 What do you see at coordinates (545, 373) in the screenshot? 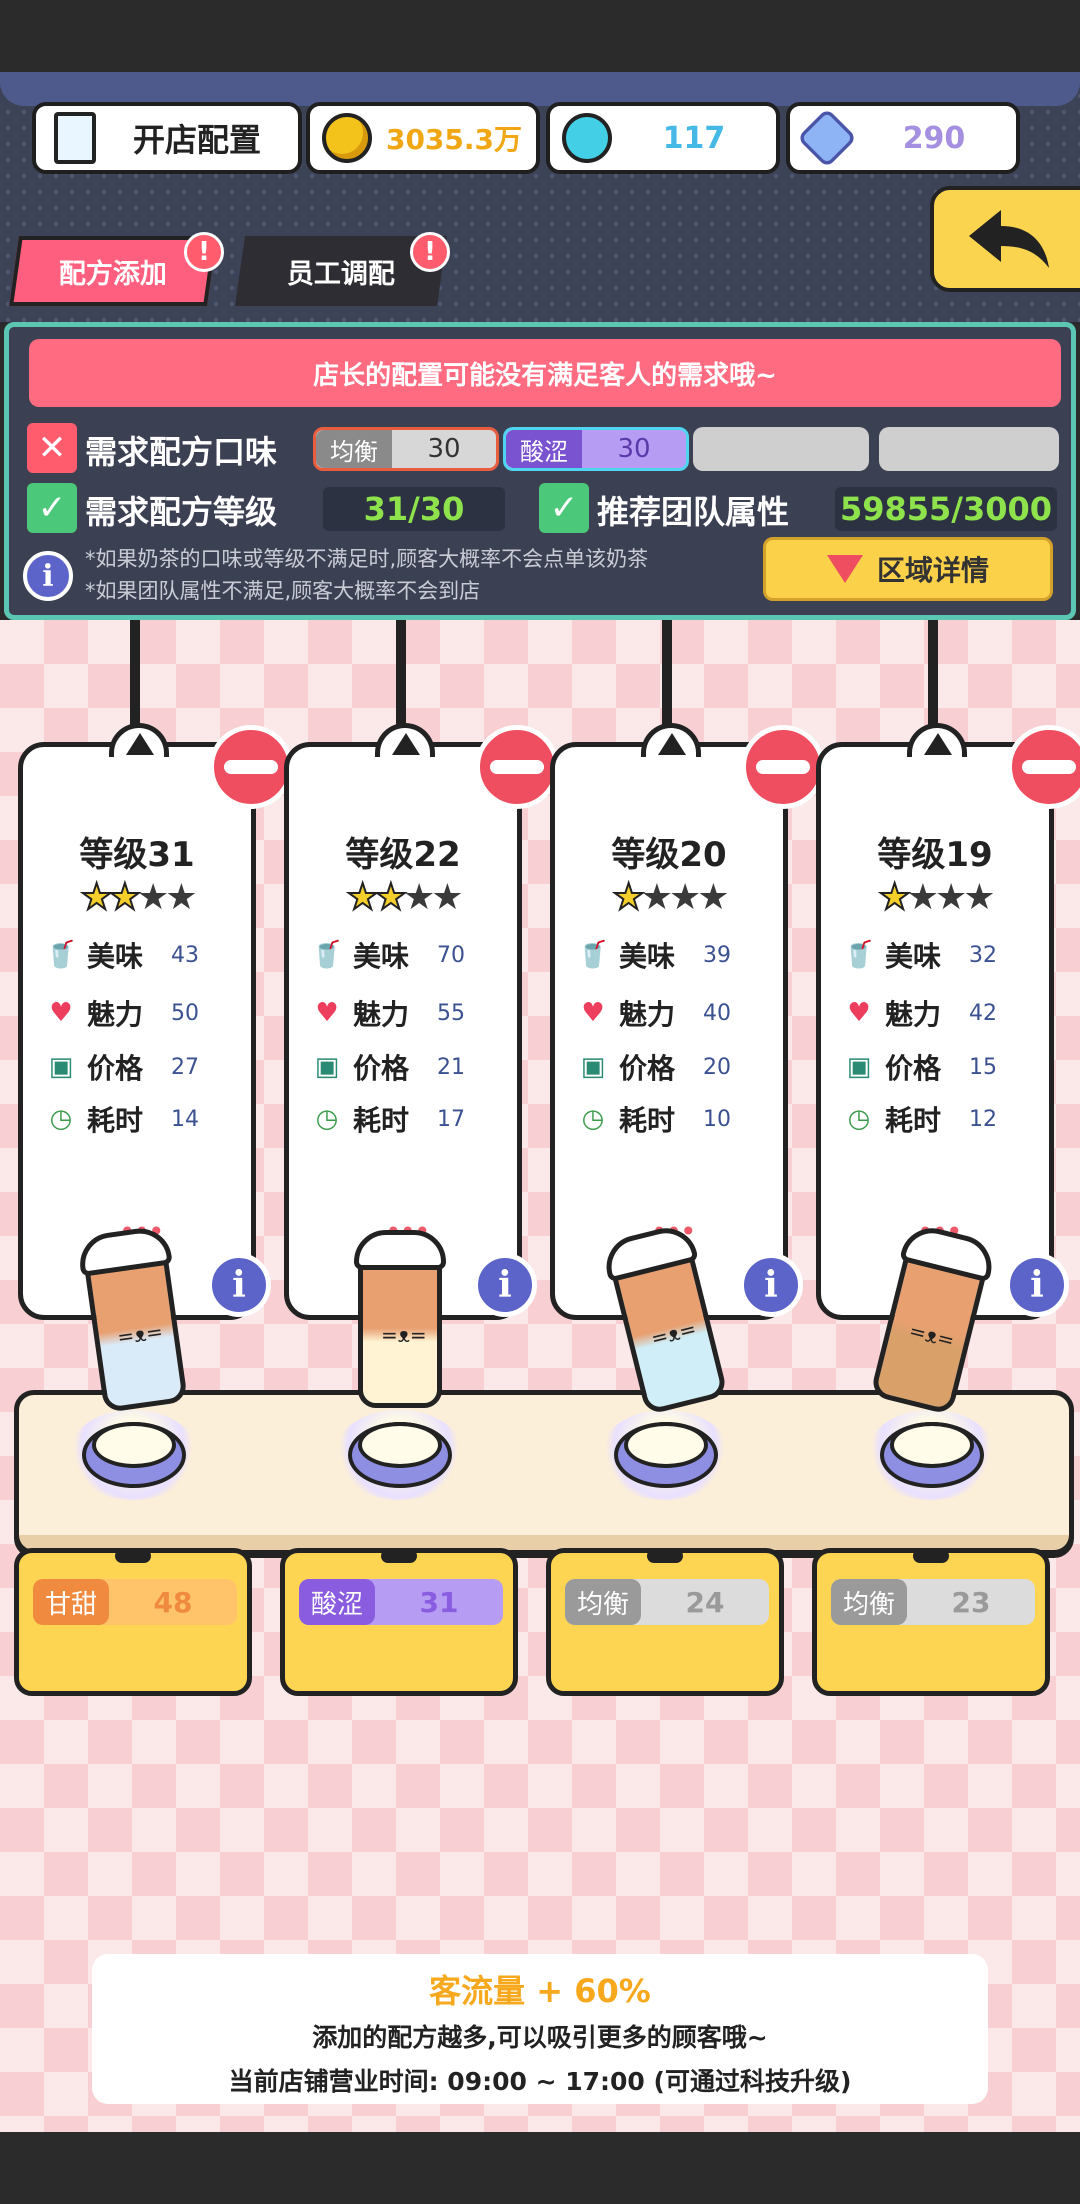
I see `warning-banner: 店长的配置可能没有满足客人的需求哦~` at bounding box center [545, 373].